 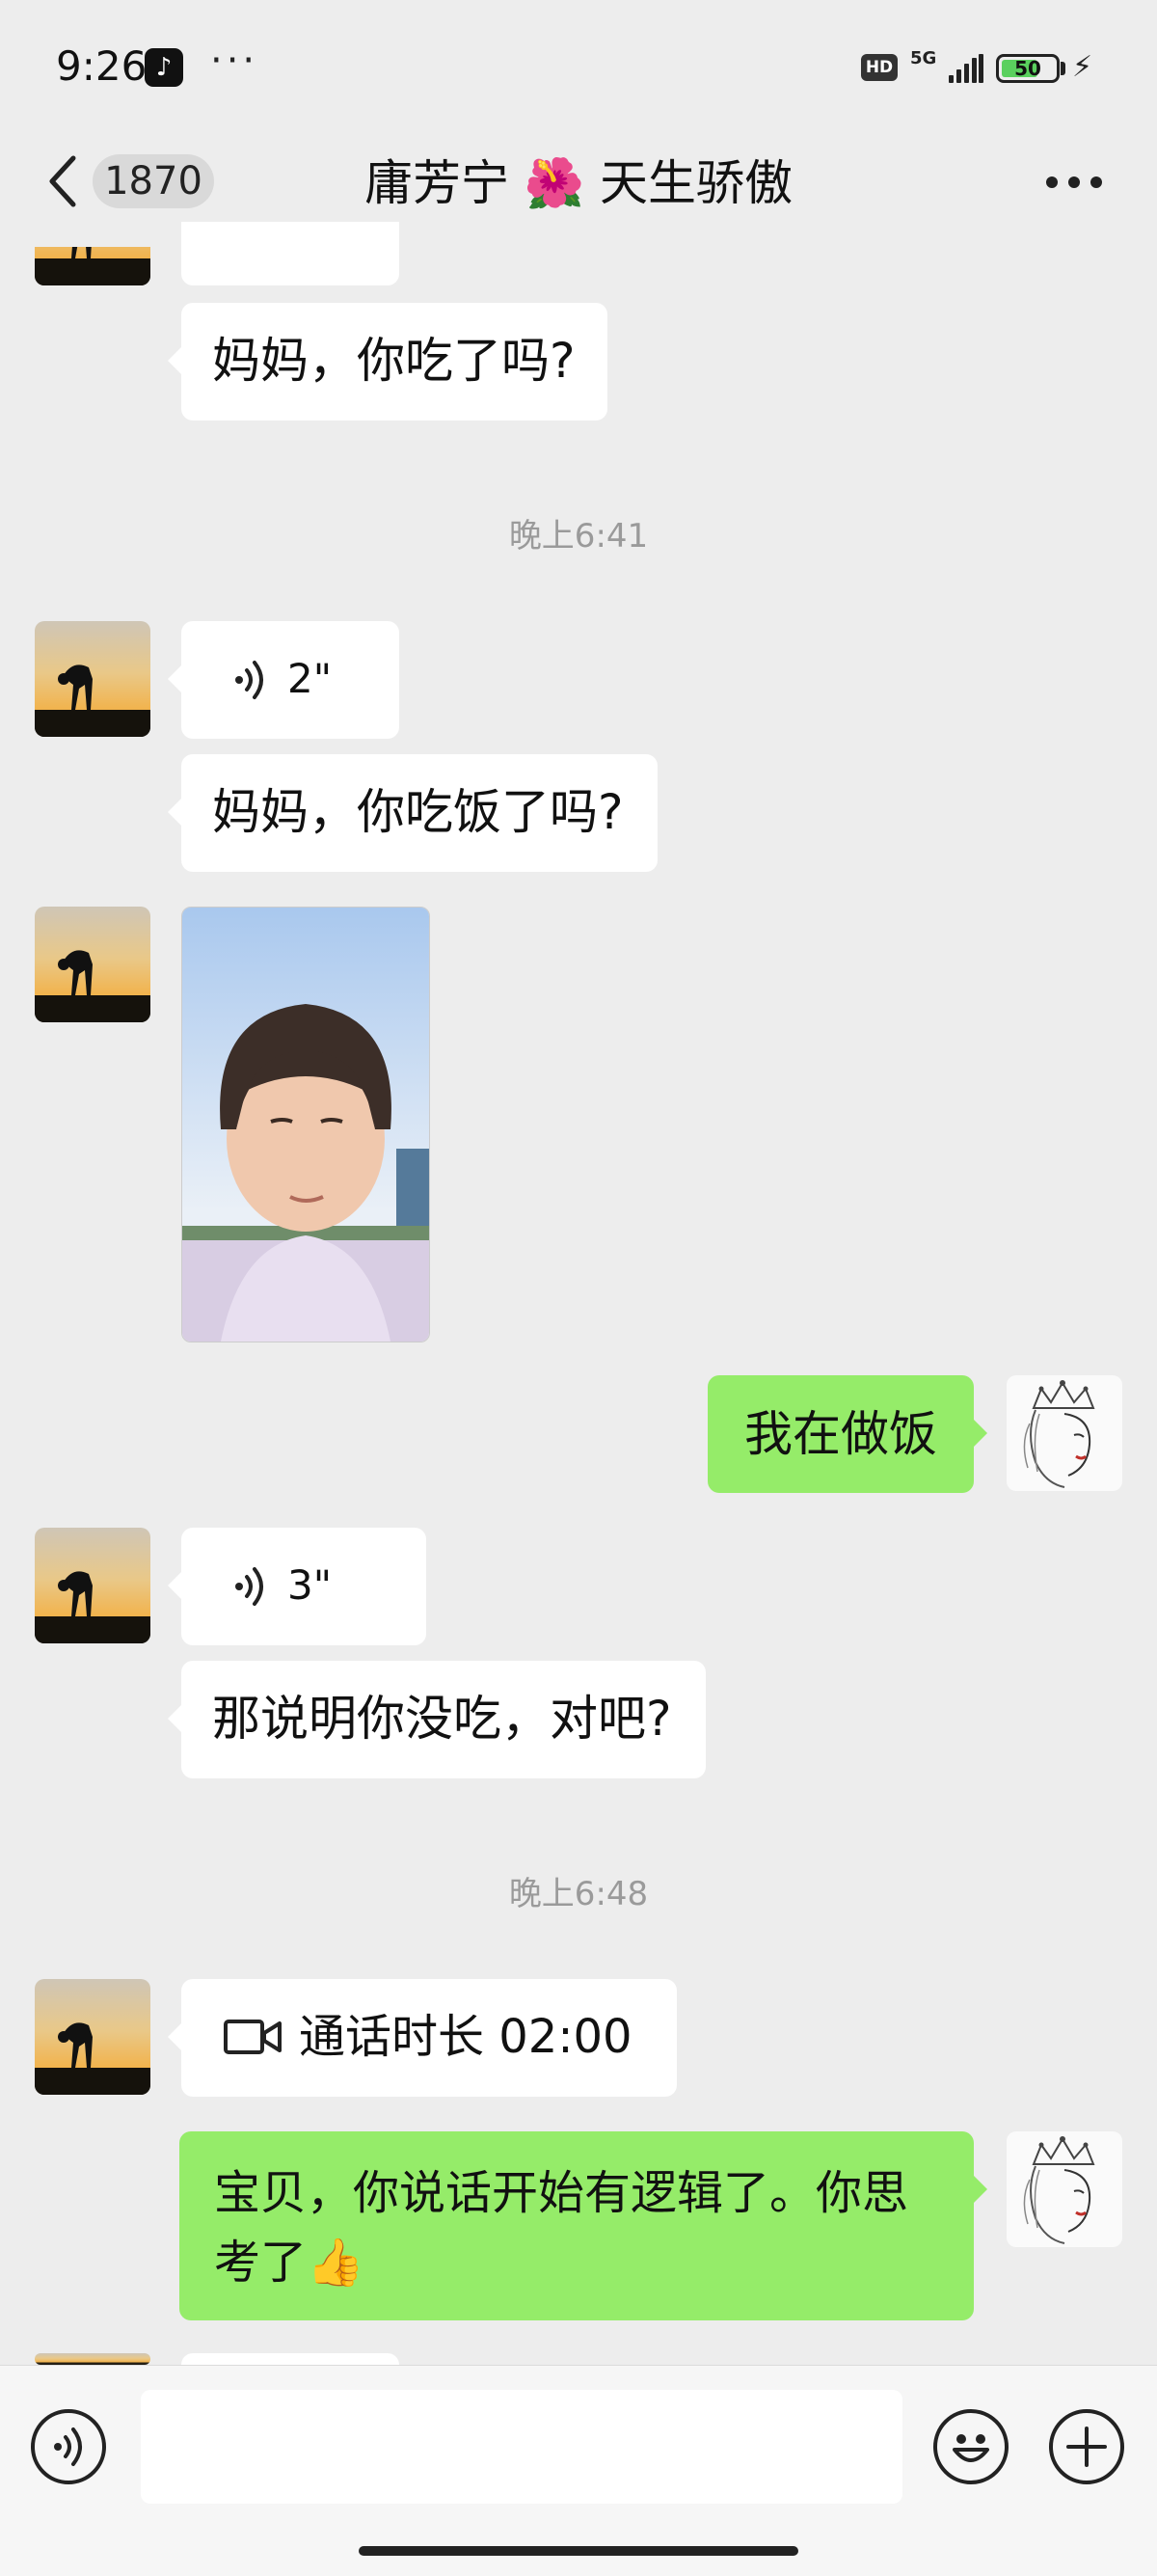 What do you see at coordinates (234, 61) in the screenshot?
I see `status-overflow-icon: ···` at bounding box center [234, 61].